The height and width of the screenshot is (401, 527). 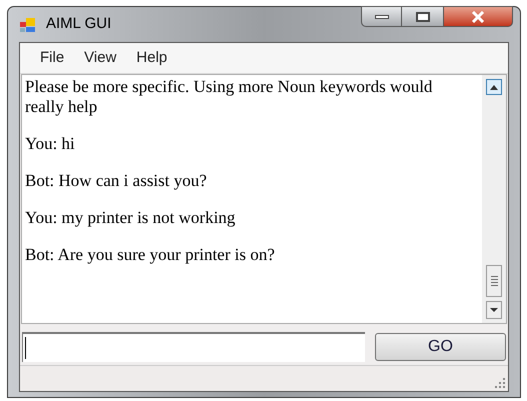 I want to click on close-button, so click(x=478, y=16).